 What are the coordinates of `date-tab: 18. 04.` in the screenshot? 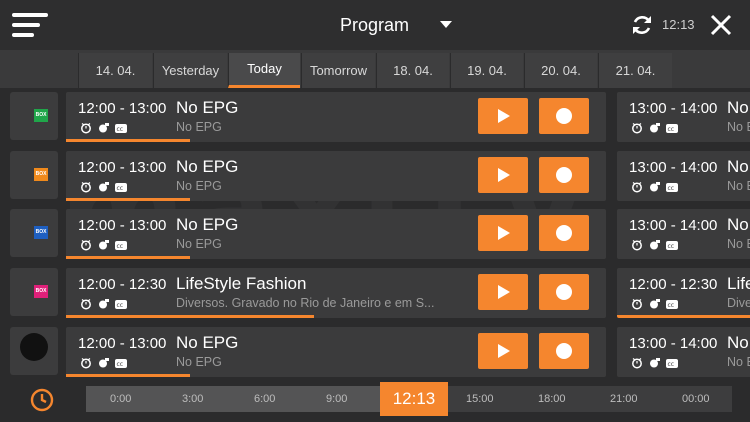 It's located at (412, 70).